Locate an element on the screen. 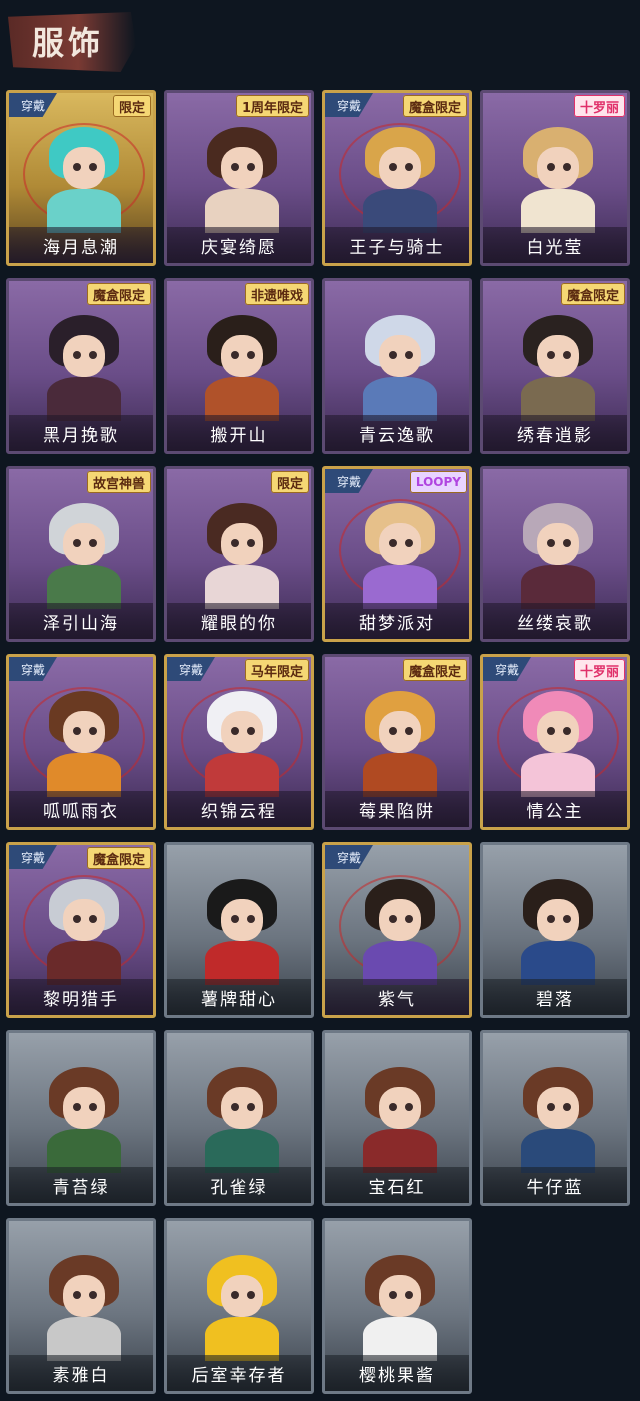 This screenshot has width=640, height=1401. outfit-card: 宝石红 is located at coordinates (397, 1118).